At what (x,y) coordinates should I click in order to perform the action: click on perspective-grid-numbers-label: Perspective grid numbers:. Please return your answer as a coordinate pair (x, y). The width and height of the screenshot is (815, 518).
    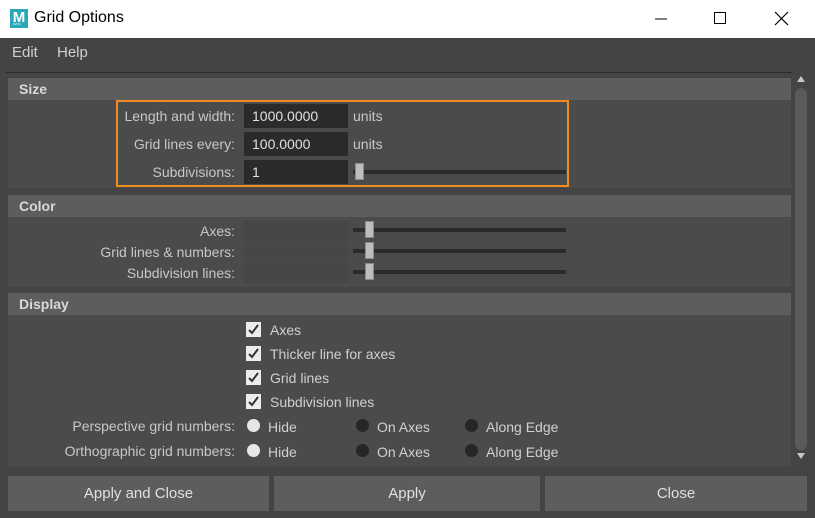
    Looking at the image, I should click on (153, 426).